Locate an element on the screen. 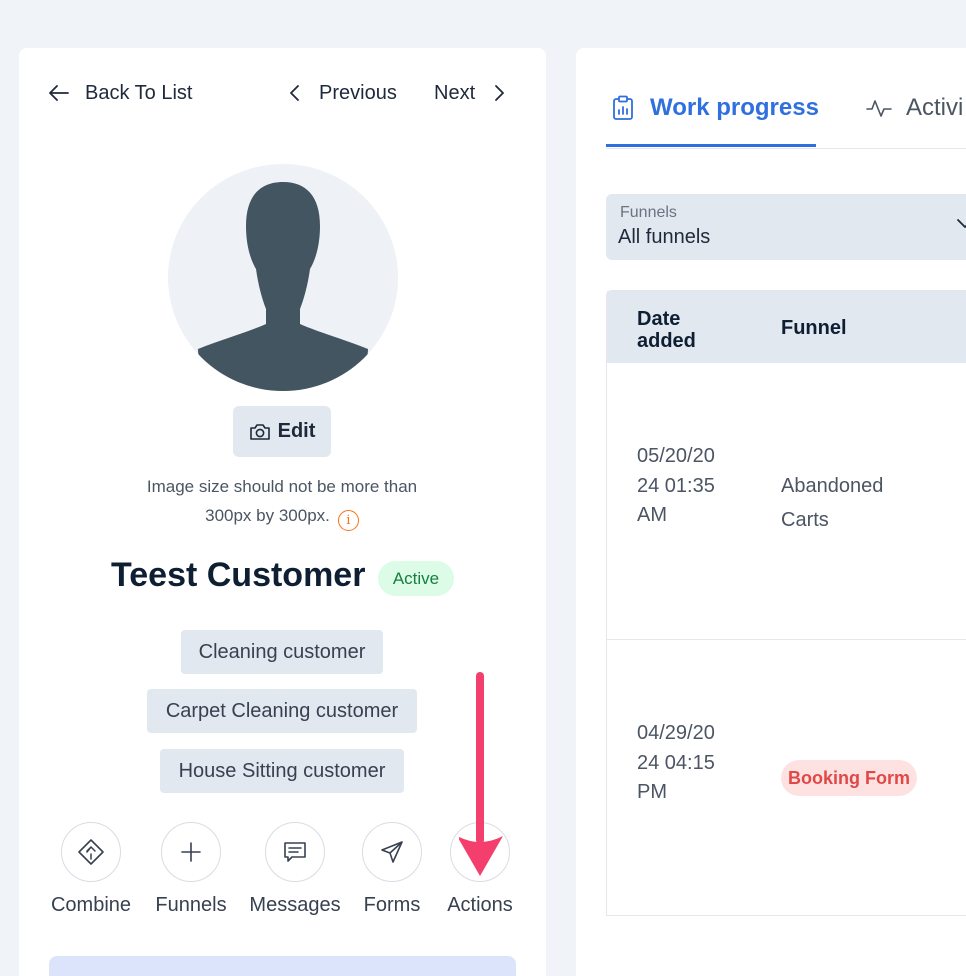 The width and height of the screenshot is (966, 976). combine-icon-circle is located at coordinates (91, 852).